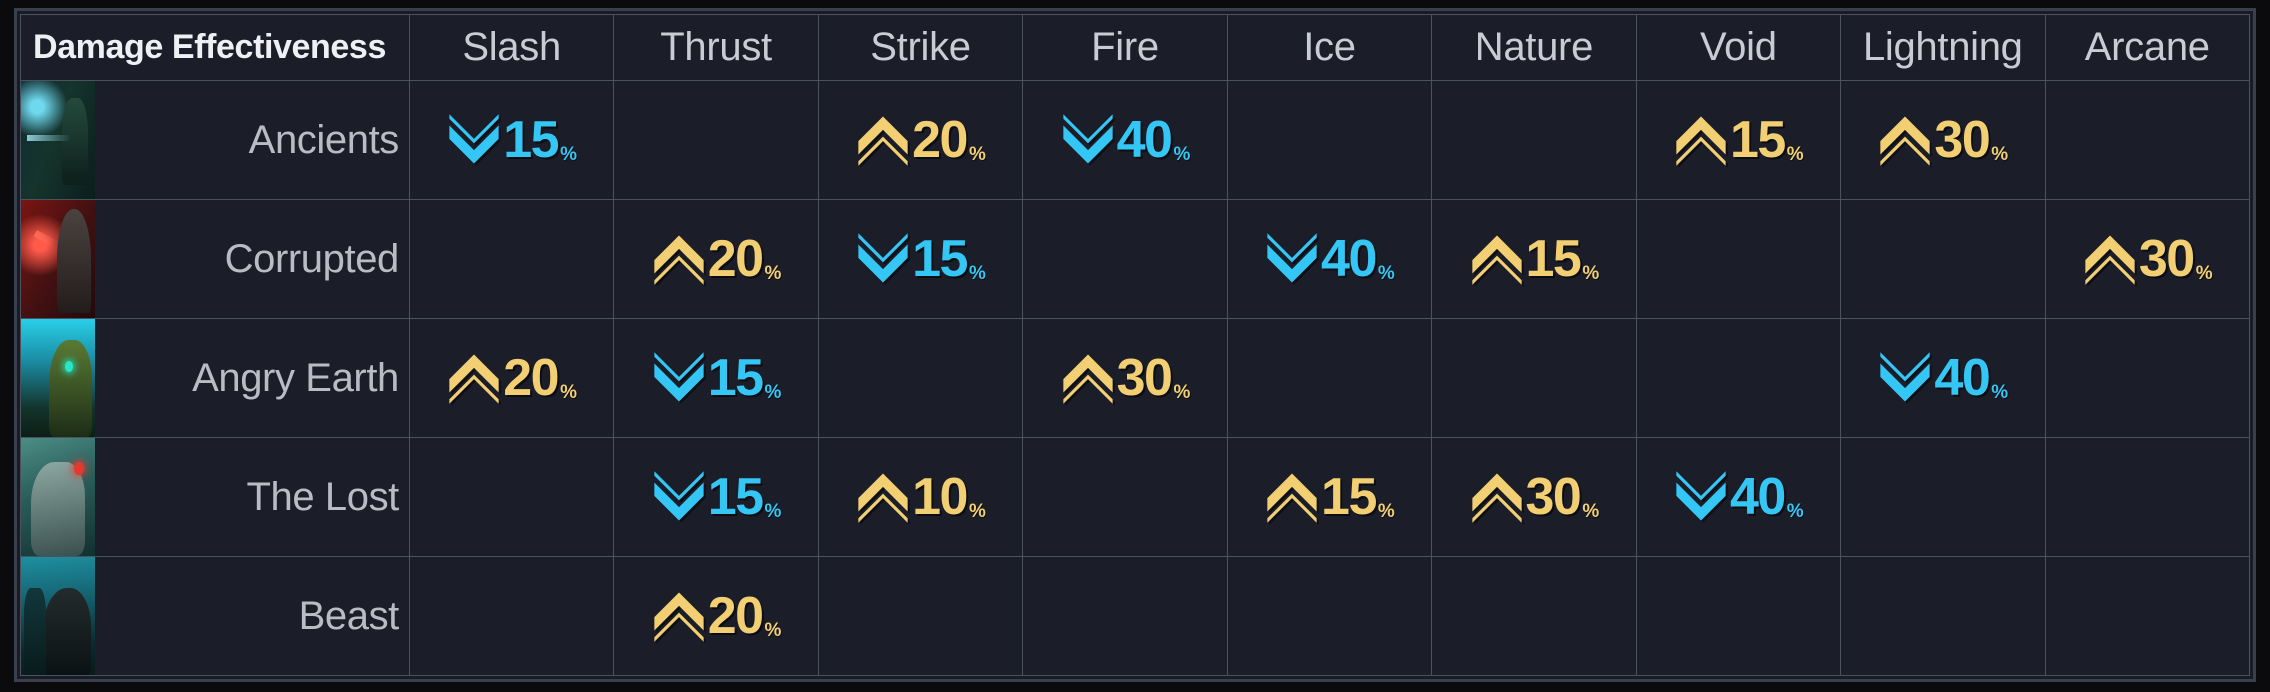 The image size is (2270, 692). I want to click on cell-corrupted-strike: 15%, so click(920, 259).